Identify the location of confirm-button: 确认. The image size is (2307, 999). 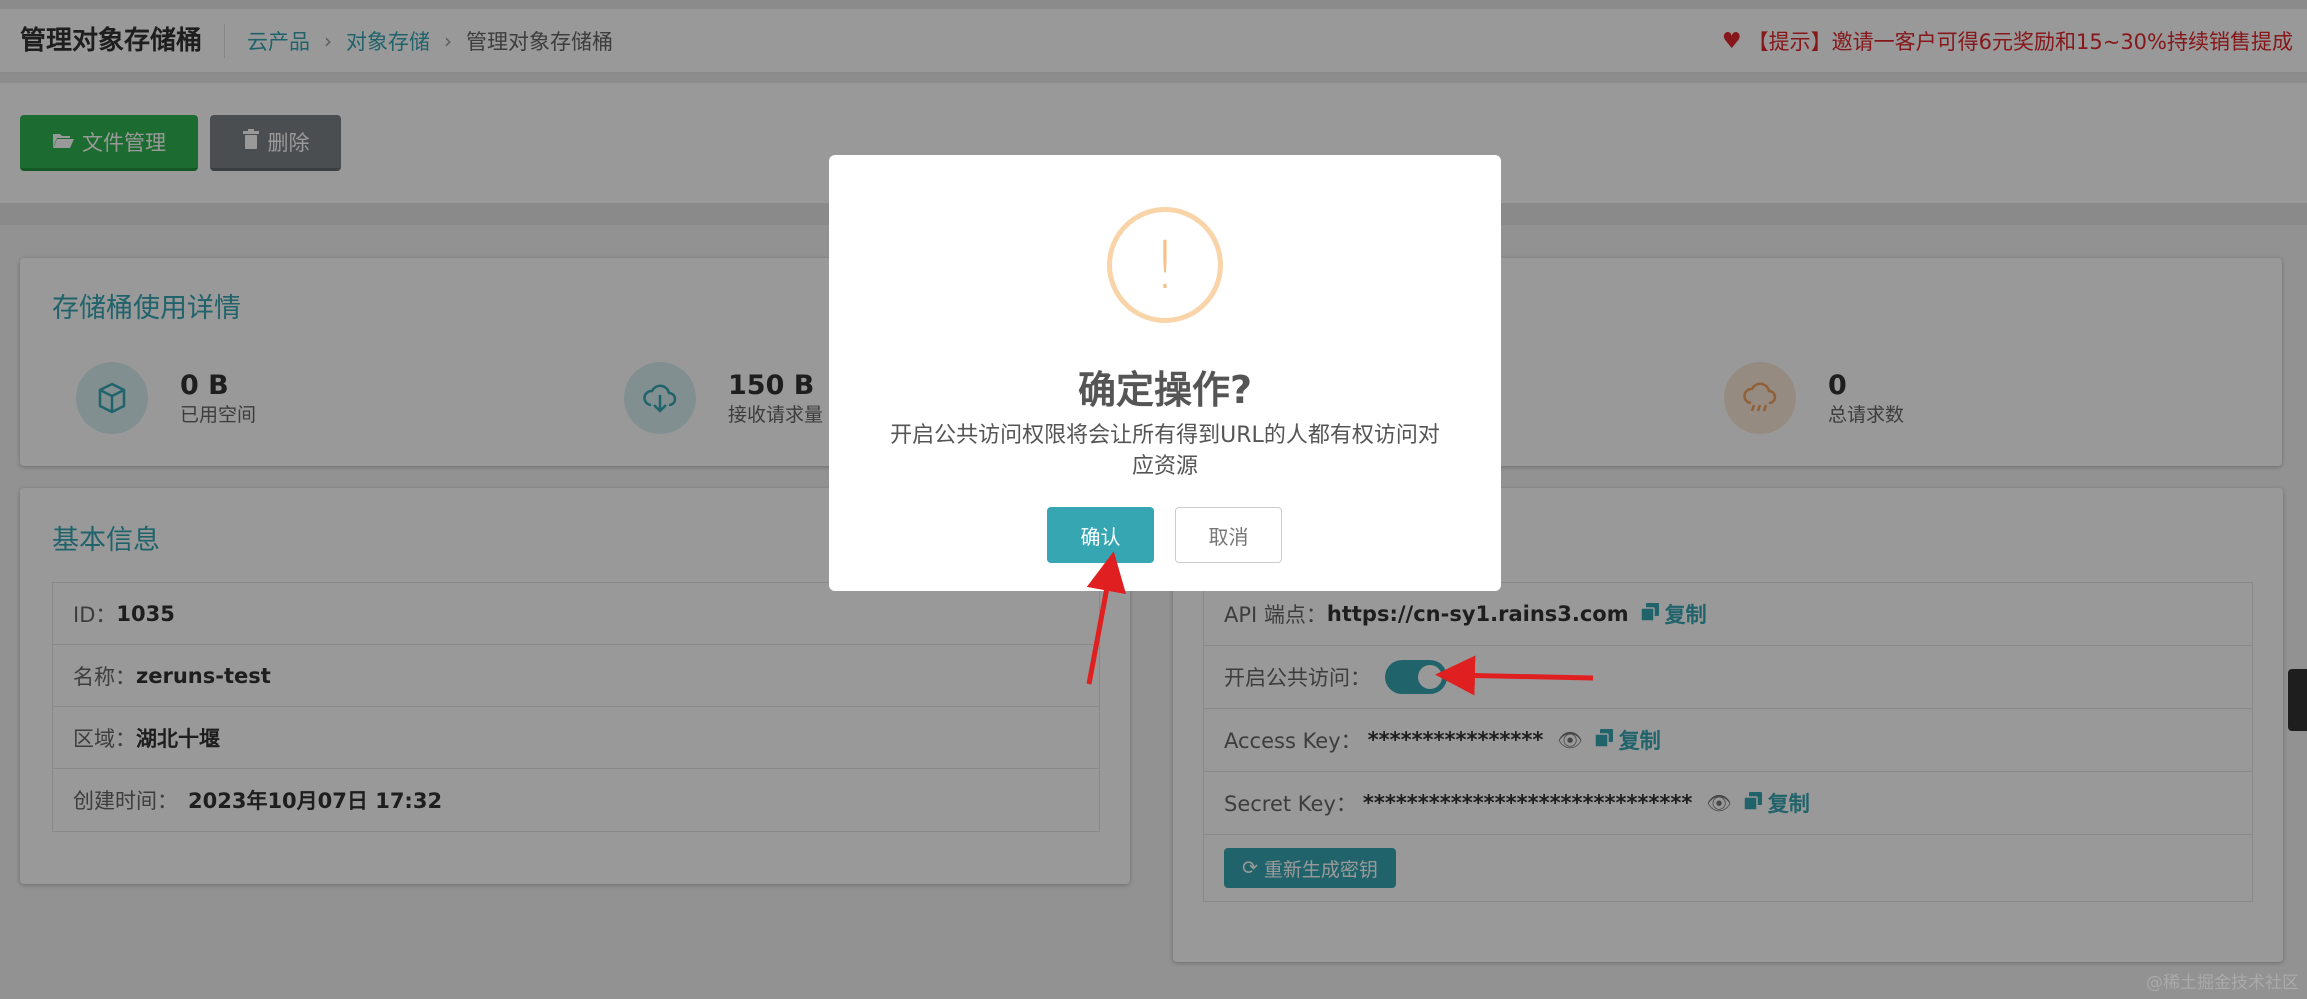
(1100, 535).